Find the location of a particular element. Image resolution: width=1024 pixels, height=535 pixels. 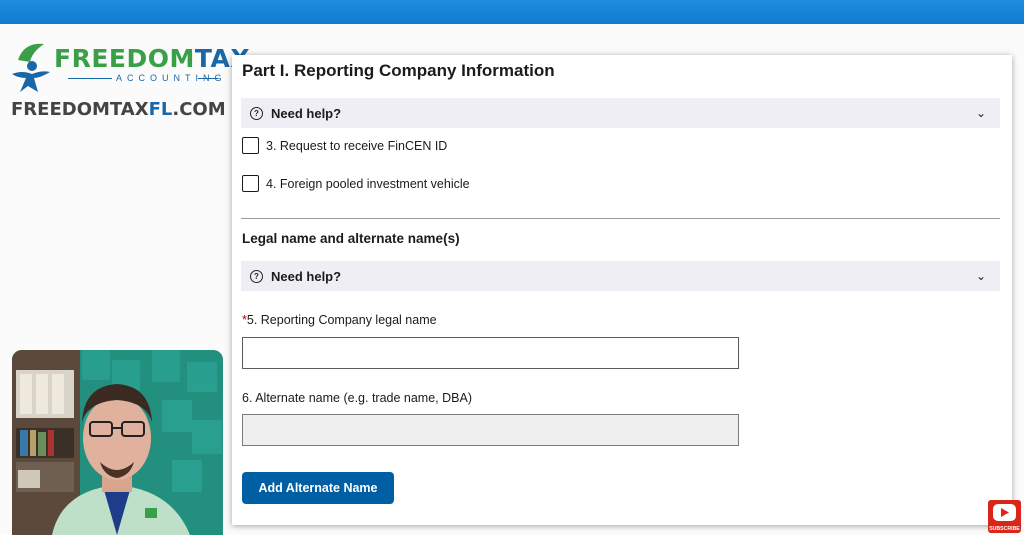

checkbox-foreign-pooled-investment: 4. Foreign pooled investment vehicle is located at coordinates (356, 183).